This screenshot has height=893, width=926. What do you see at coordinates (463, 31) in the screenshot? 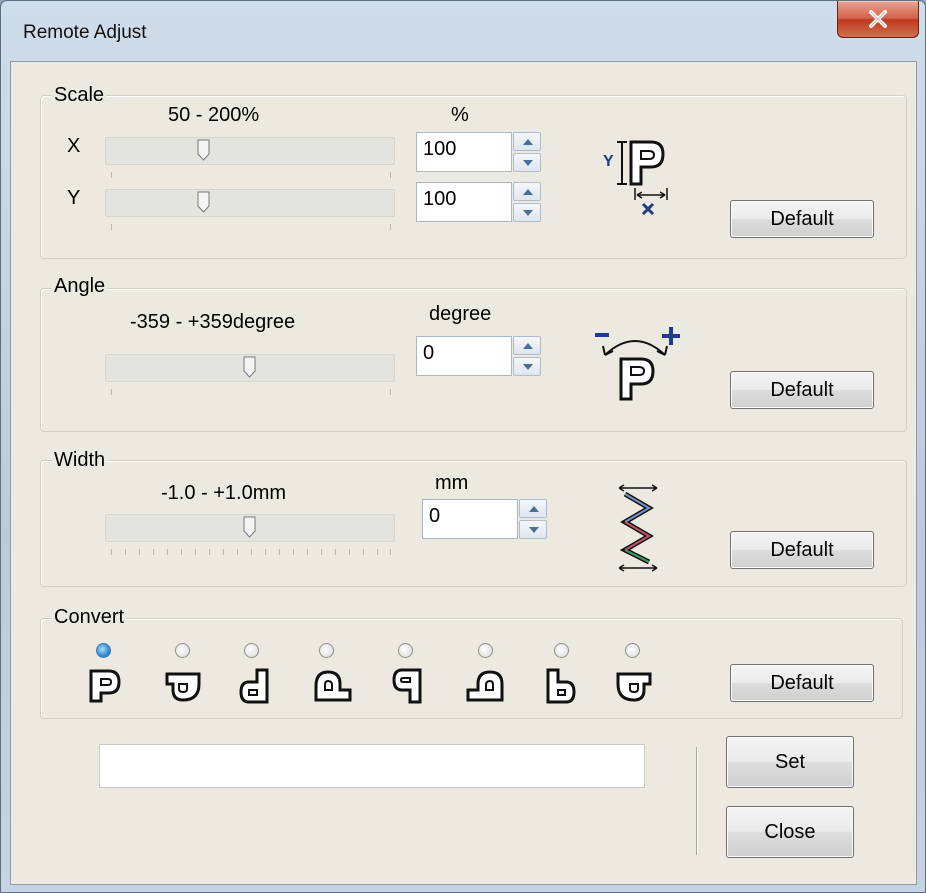
I see `title-bar: Remote Adjust` at bounding box center [463, 31].